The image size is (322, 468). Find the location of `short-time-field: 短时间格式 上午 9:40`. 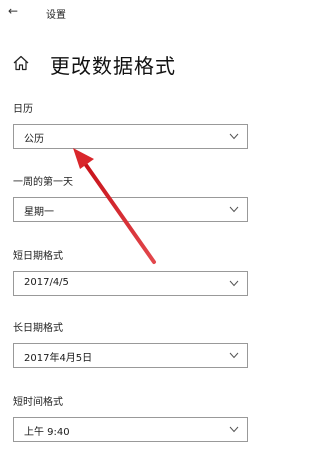

short-time-field: 短时间格式 上午 9:40 is located at coordinates (130, 419).